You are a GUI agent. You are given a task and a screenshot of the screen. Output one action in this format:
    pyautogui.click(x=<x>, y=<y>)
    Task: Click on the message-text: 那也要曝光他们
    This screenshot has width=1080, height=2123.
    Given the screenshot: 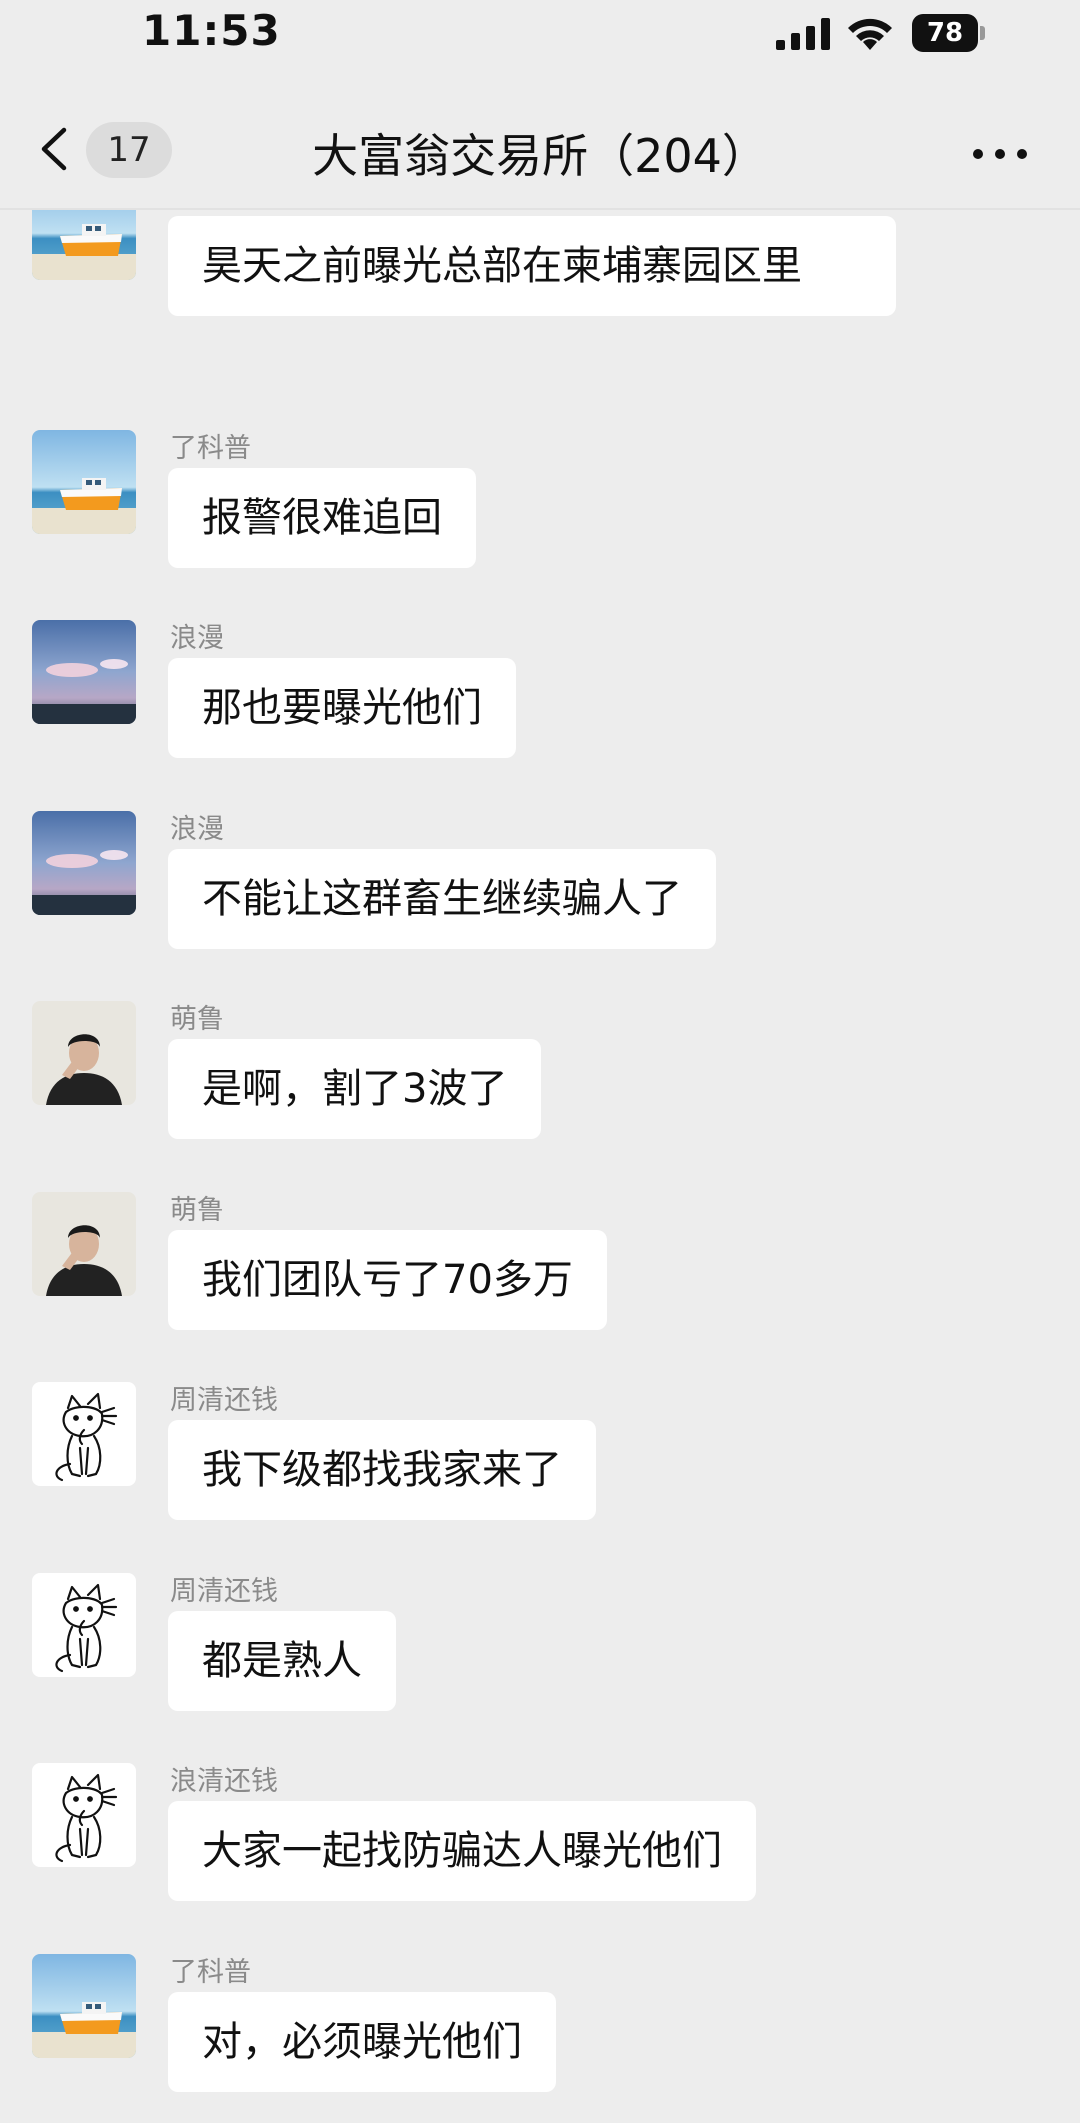 What is the action you would take?
    pyautogui.click(x=342, y=708)
    